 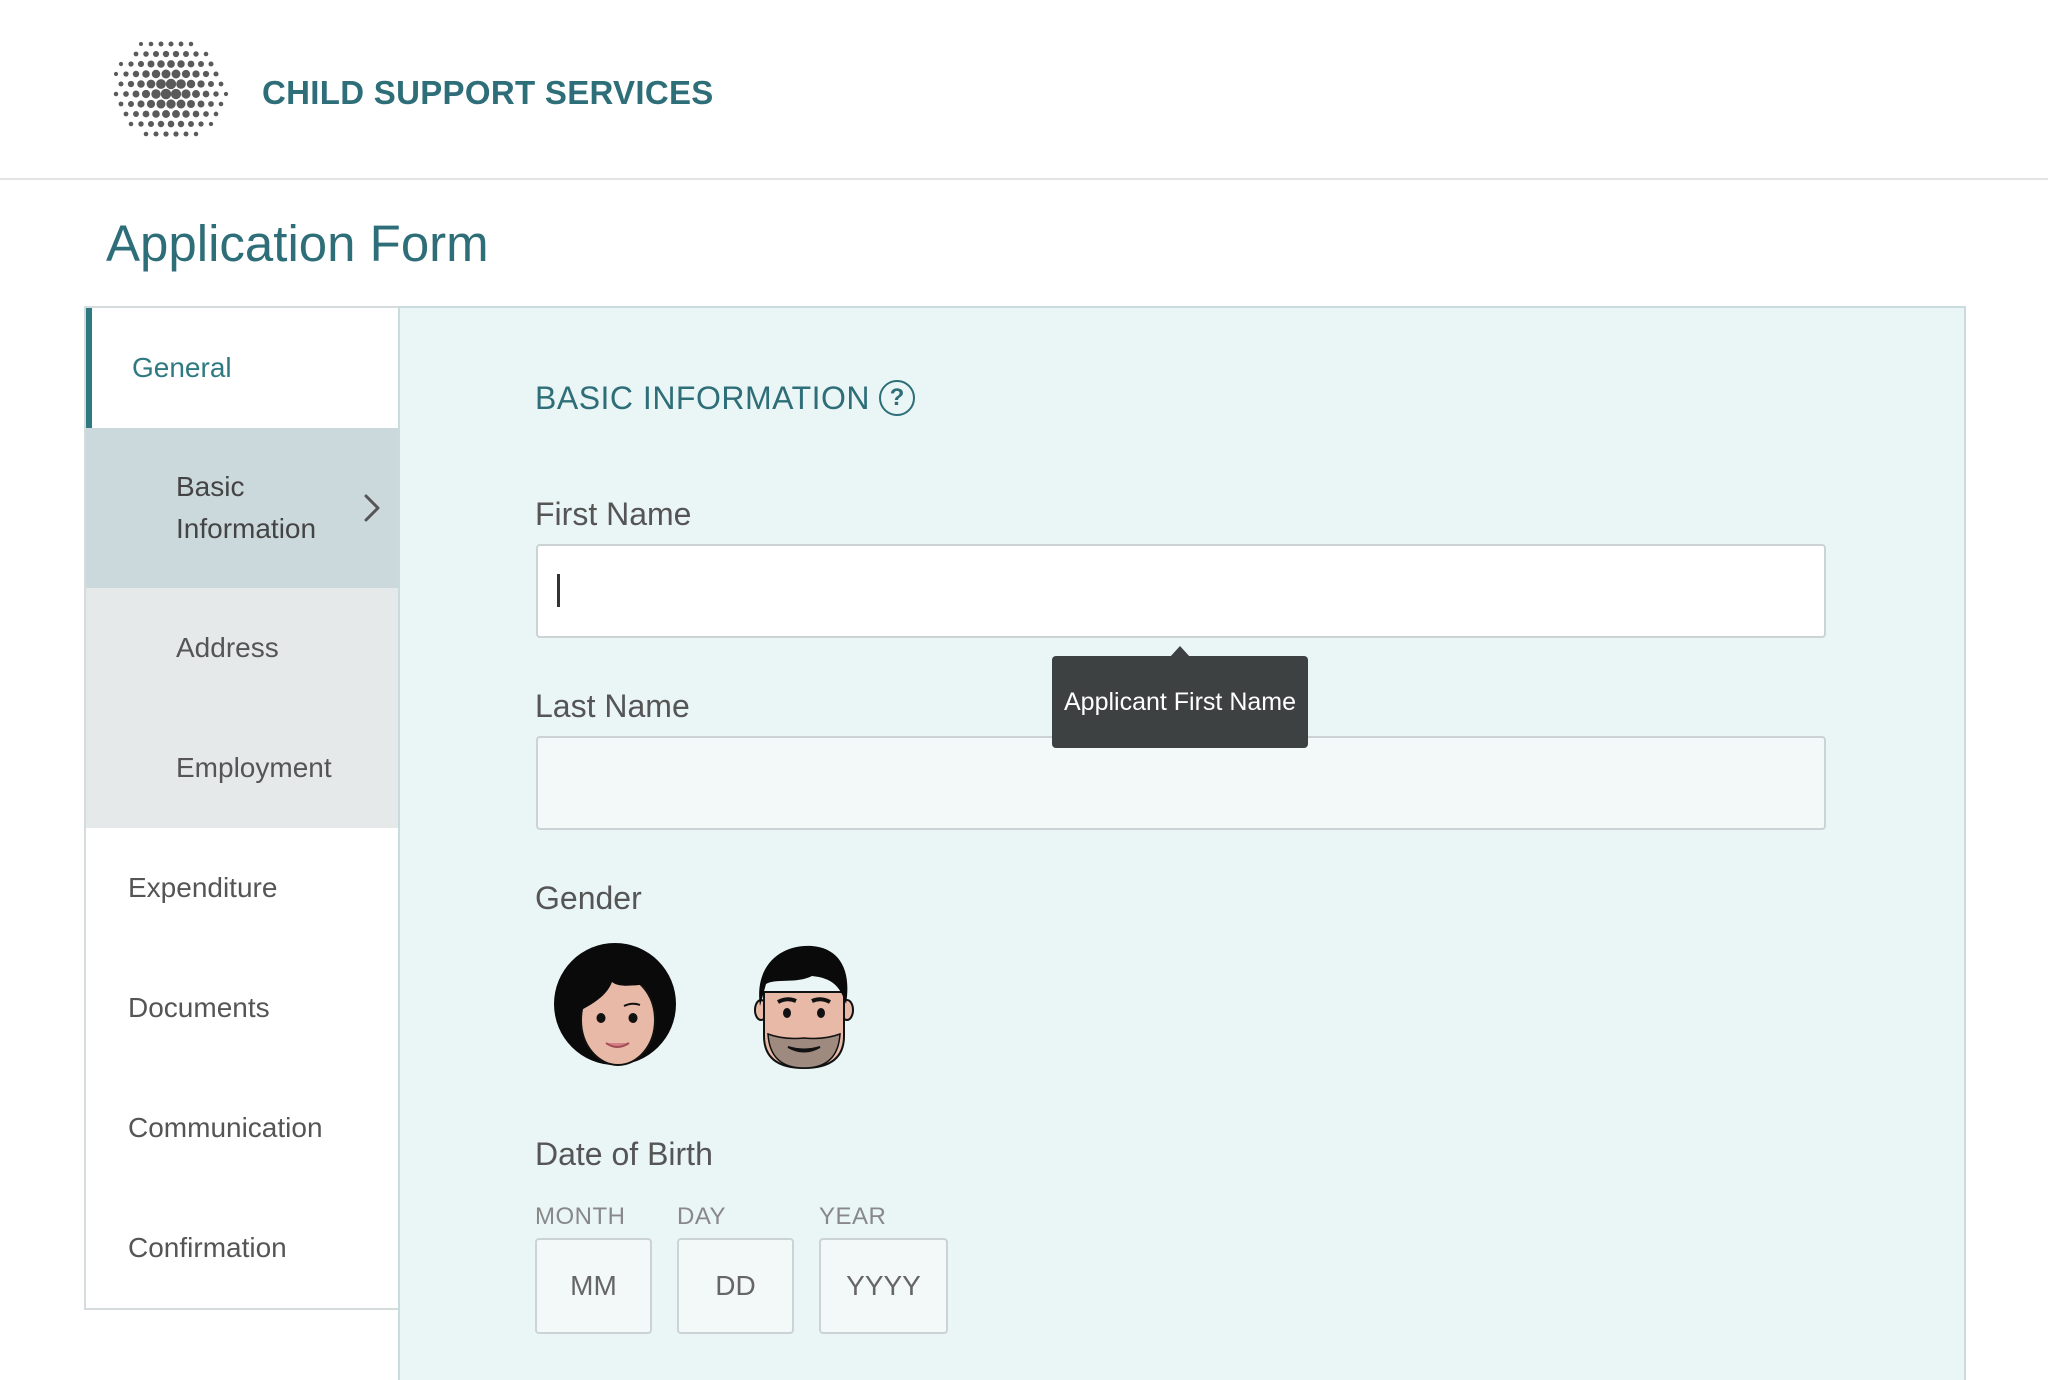 I want to click on sidebar-item-basic-information: Basic Information, so click(x=242, y=508).